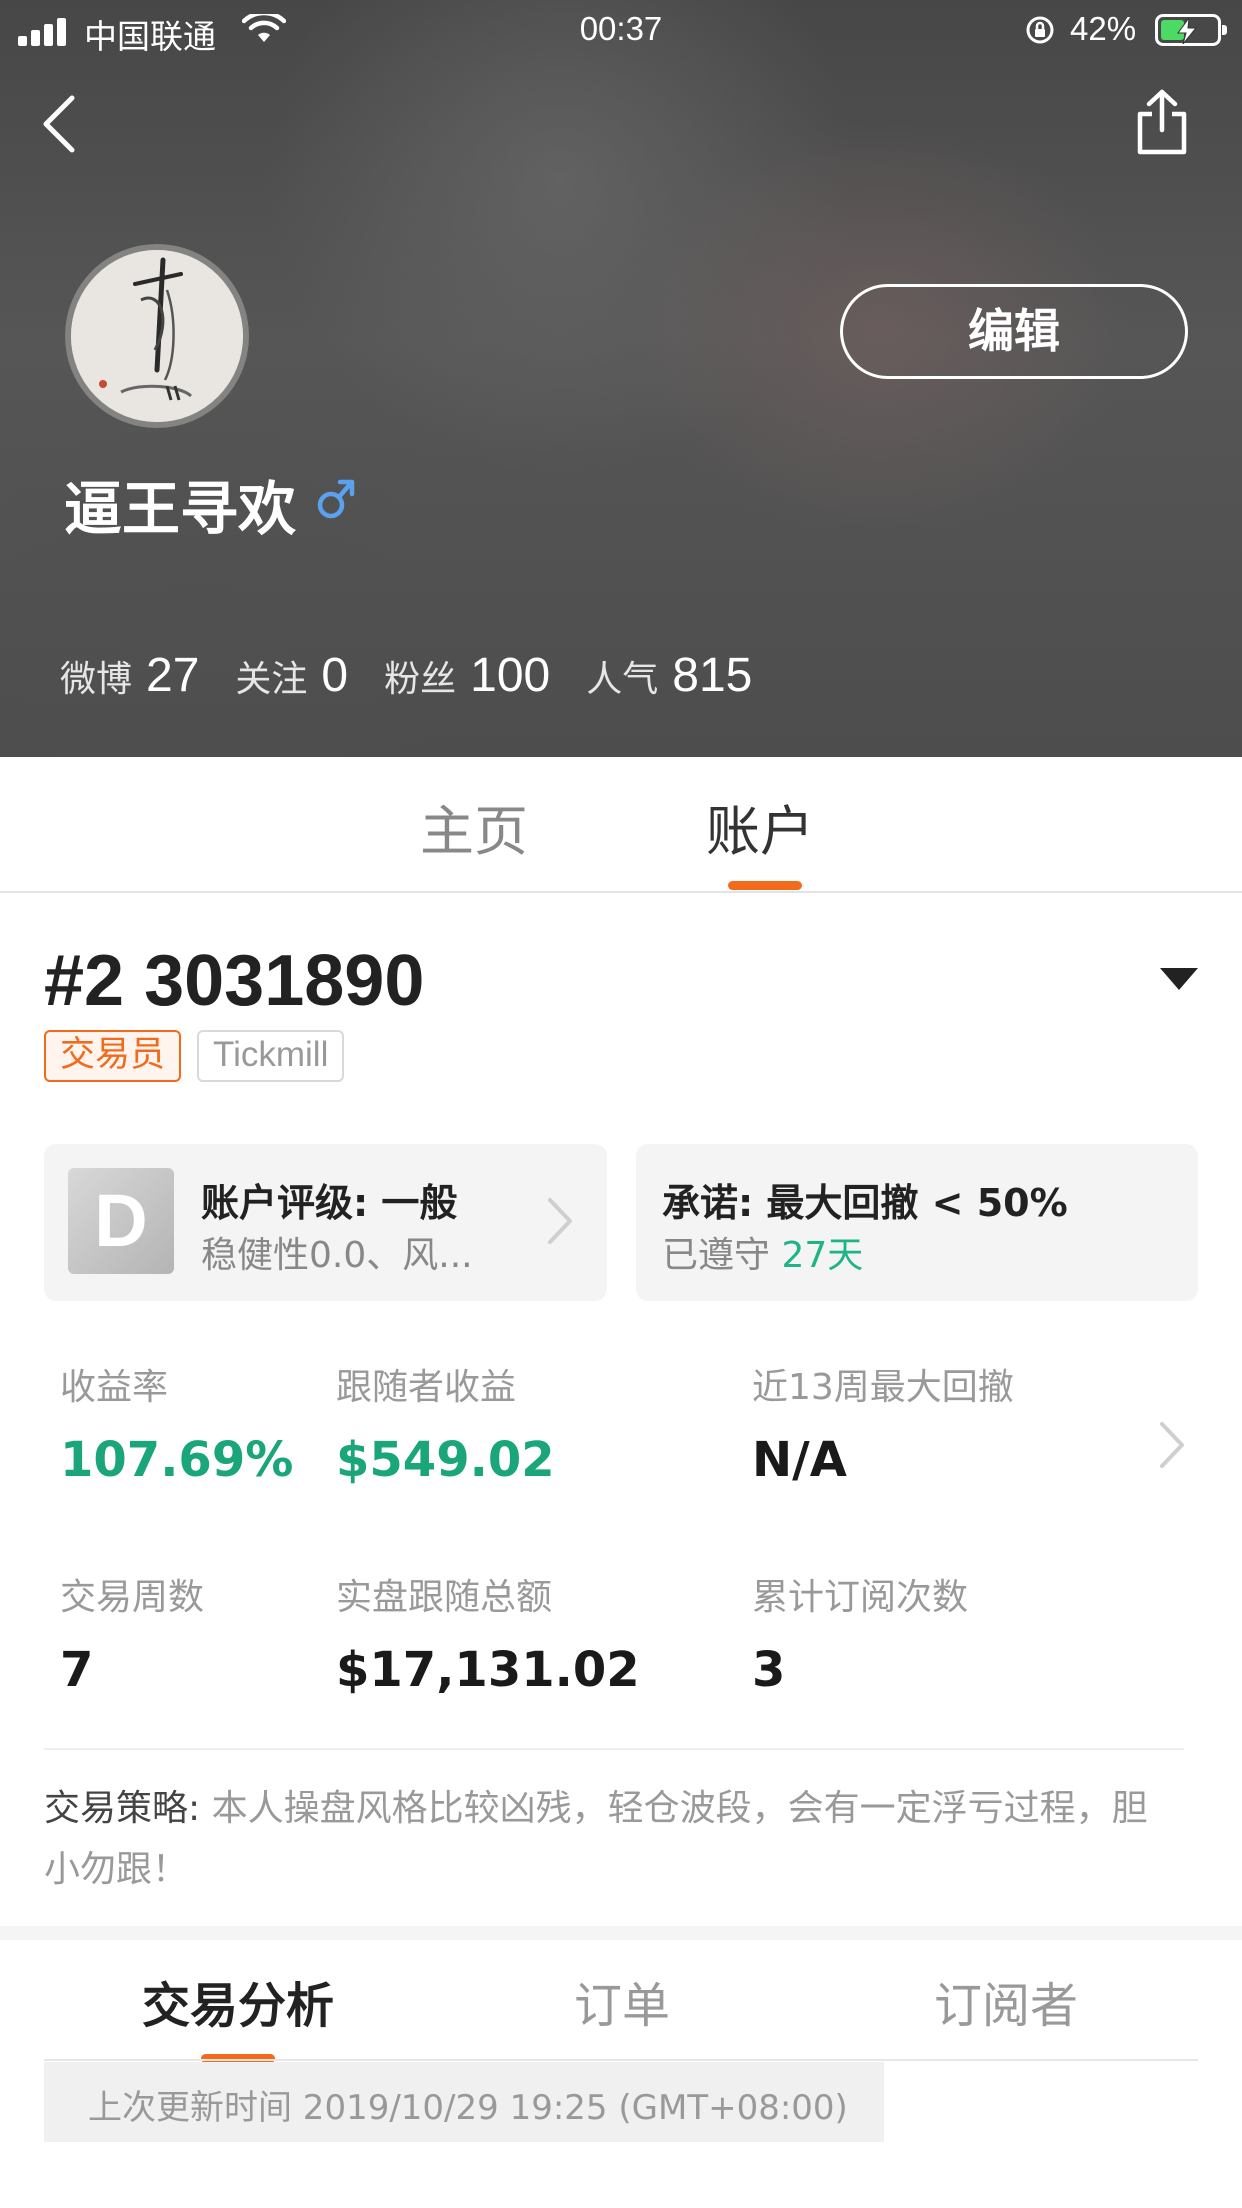 This screenshot has width=1242, height=2208. What do you see at coordinates (765, 885) in the screenshot?
I see `active-tab-indicator` at bounding box center [765, 885].